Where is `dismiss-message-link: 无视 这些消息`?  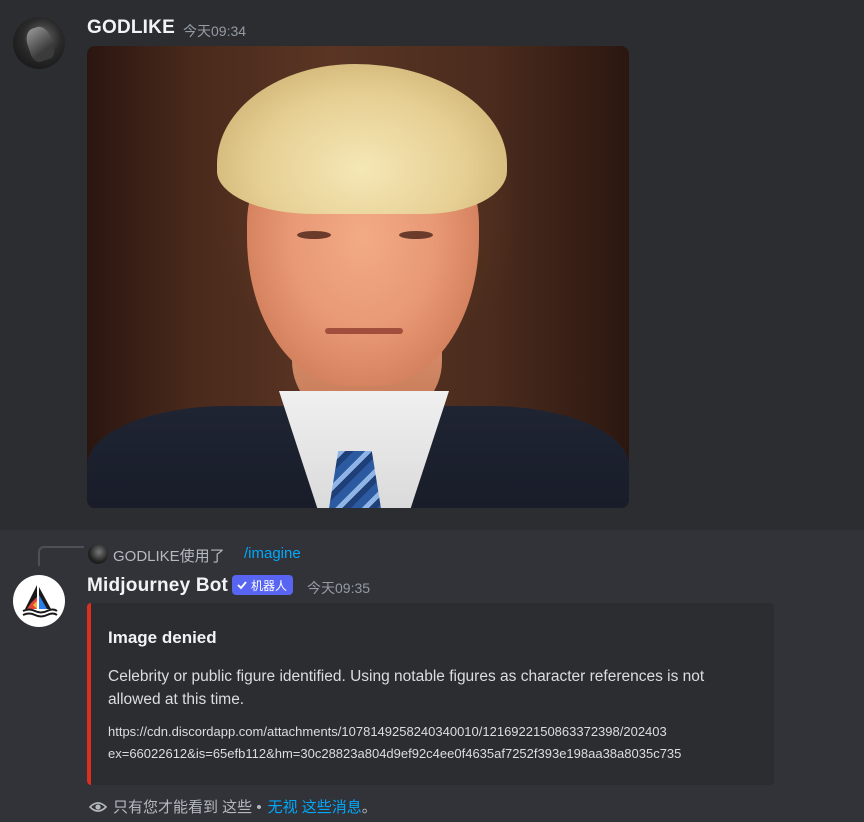
dismiss-message-link: 无视 这些消息 is located at coordinates (315, 806).